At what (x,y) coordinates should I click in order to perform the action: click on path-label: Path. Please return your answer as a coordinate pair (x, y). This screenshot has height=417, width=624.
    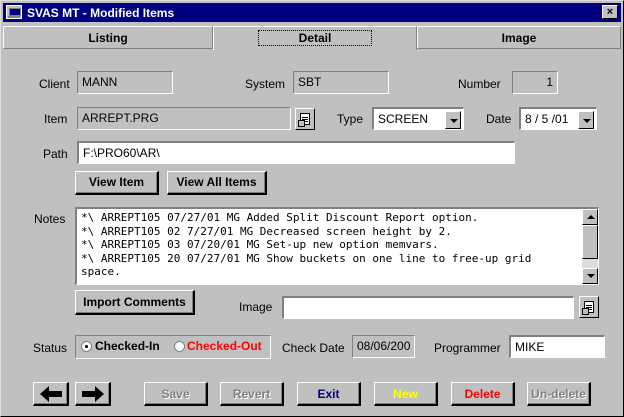
    Looking at the image, I should click on (55, 154).